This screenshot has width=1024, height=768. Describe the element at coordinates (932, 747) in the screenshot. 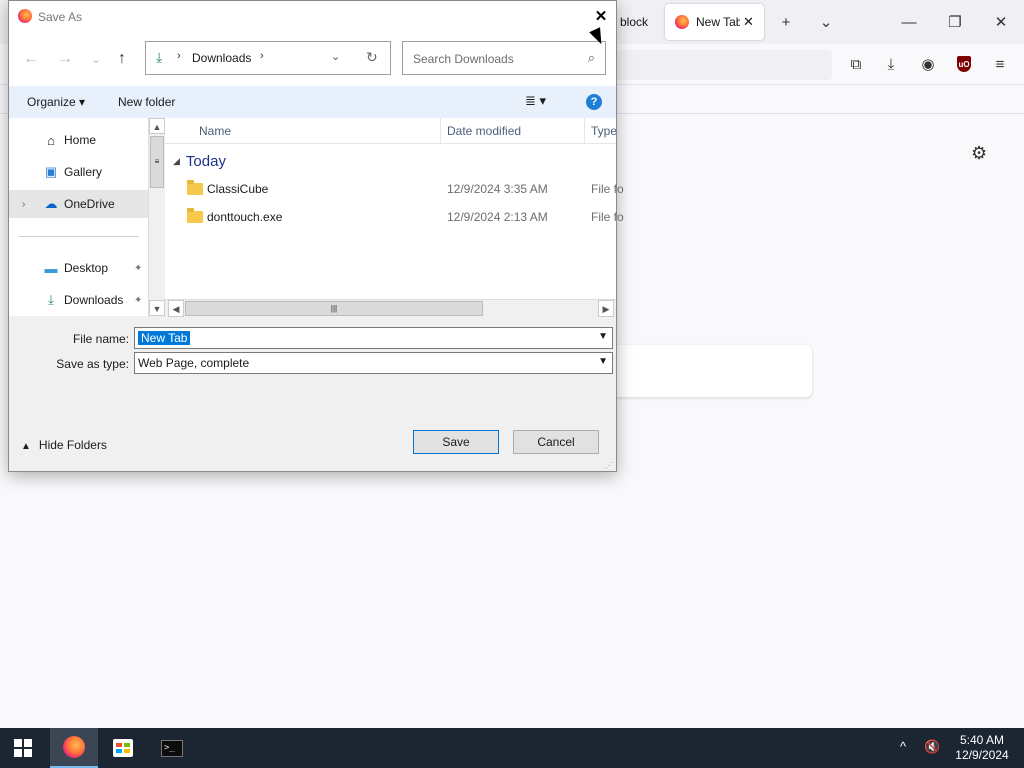

I see `volume-muted-icon: 🔇` at that location.